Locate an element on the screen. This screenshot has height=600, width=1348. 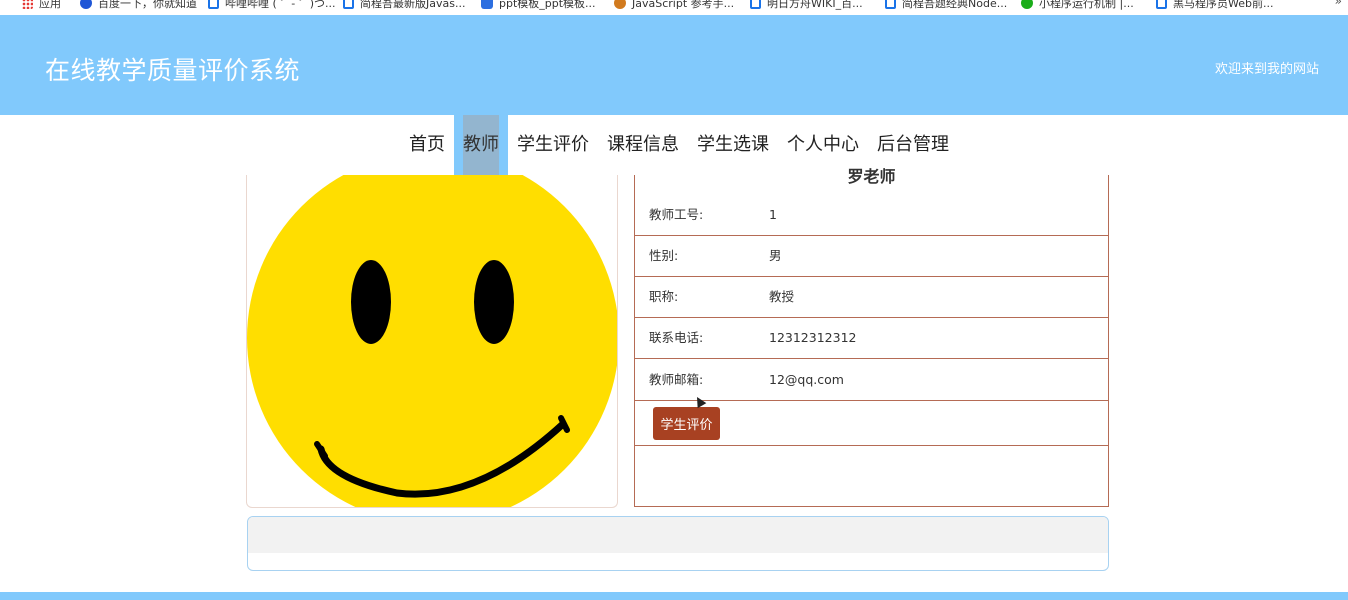
site-footer is located at coordinates (674, 596).